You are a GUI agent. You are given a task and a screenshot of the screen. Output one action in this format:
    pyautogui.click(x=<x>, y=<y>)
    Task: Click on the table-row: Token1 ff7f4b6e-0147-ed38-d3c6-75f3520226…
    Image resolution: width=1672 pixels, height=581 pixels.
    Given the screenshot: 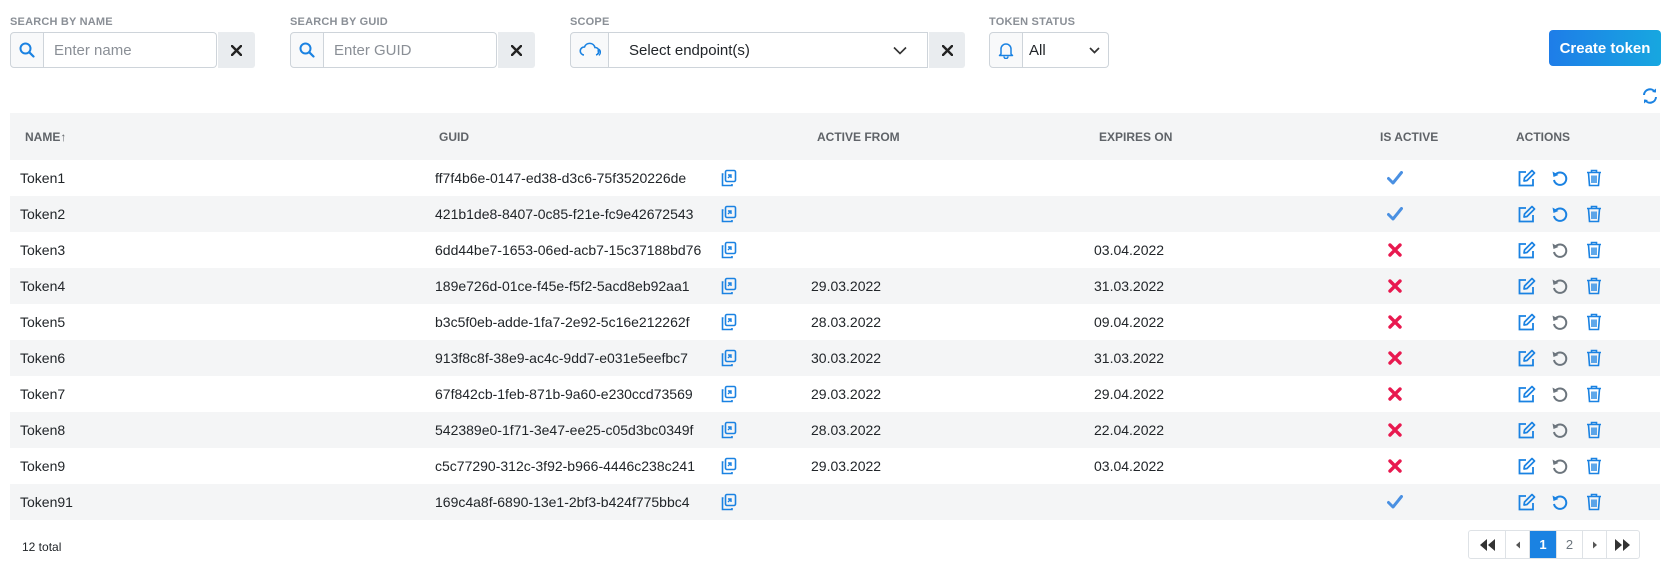 What is the action you would take?
    pyautogui.click(x=835, y=178)
    